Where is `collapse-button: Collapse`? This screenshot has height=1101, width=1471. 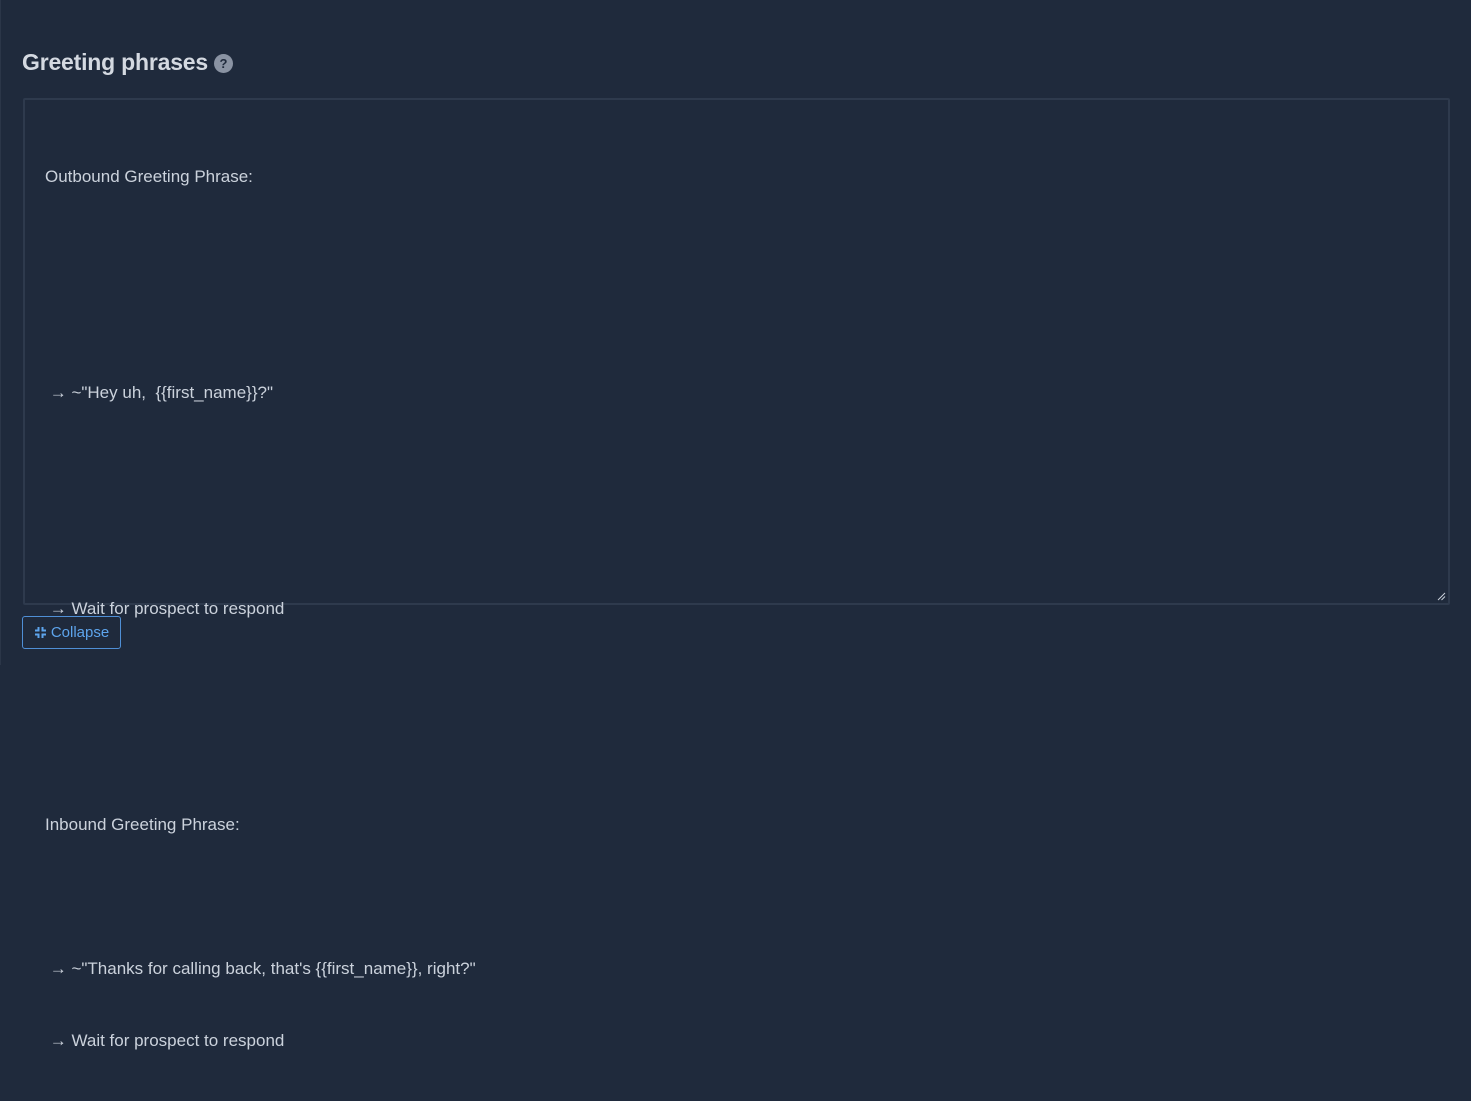
collapse-button: Collapse is located at coordinates (71, 632).